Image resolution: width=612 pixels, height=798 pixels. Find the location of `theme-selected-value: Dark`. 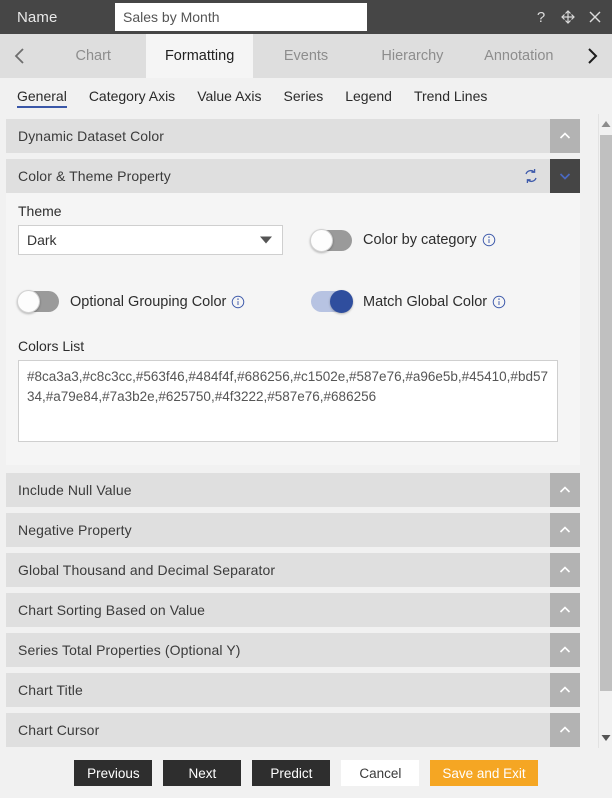

theme-selected-value: Dark is located at coordinates (42, 240).